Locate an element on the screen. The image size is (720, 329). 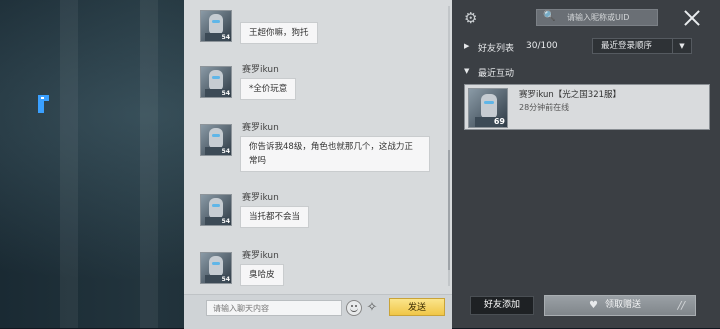
avatar: 69 is located at coordinates (488, 108).